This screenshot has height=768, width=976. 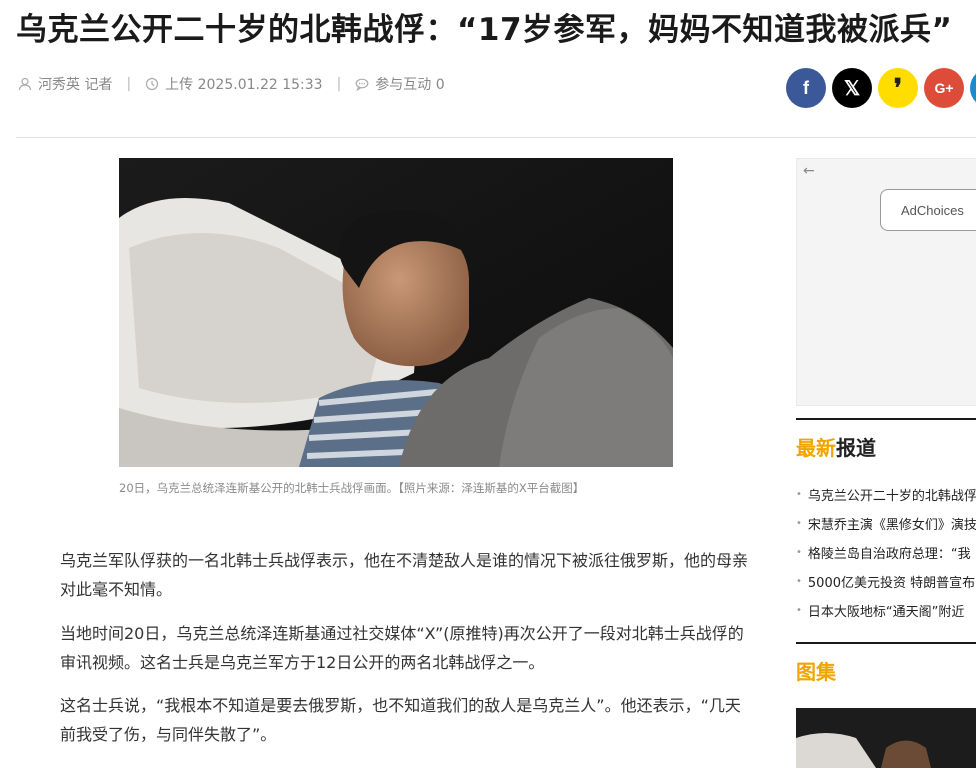 What do you see at coordinates (886, 282) in the screenshot?
I see `advertisement: ← AdChoices` at bounding box center [886, 282].